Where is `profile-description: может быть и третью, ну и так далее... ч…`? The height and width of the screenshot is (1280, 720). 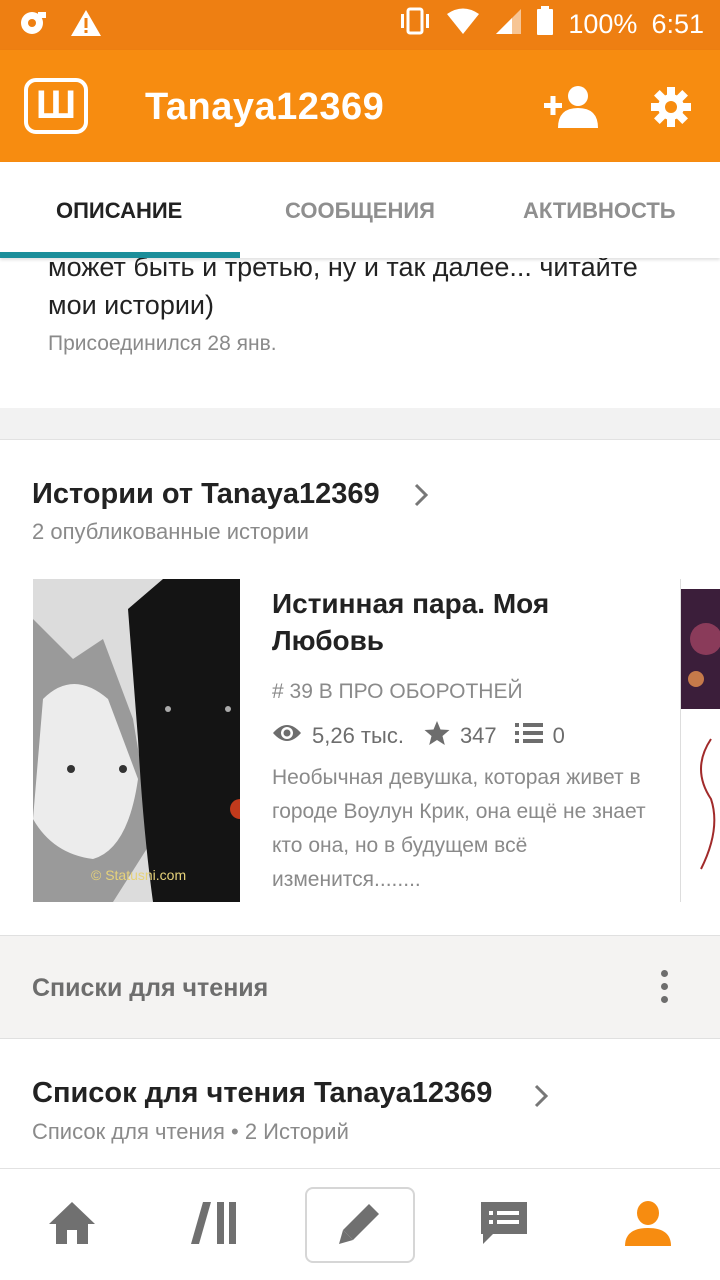 profile-description: может быть и третью, ну и так далее... ч… is located at coordinates (360, 324).